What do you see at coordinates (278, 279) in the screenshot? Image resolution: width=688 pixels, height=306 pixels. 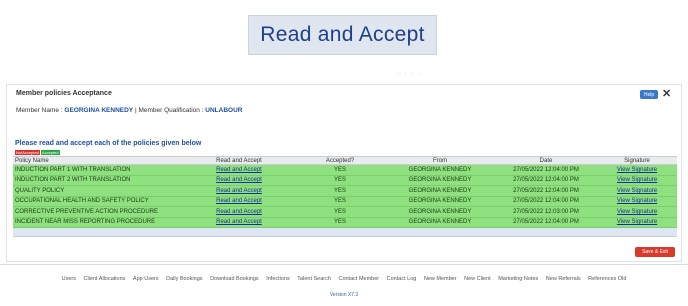 I see `footer-link-infections: Infections` at bounding box center [278, 279].